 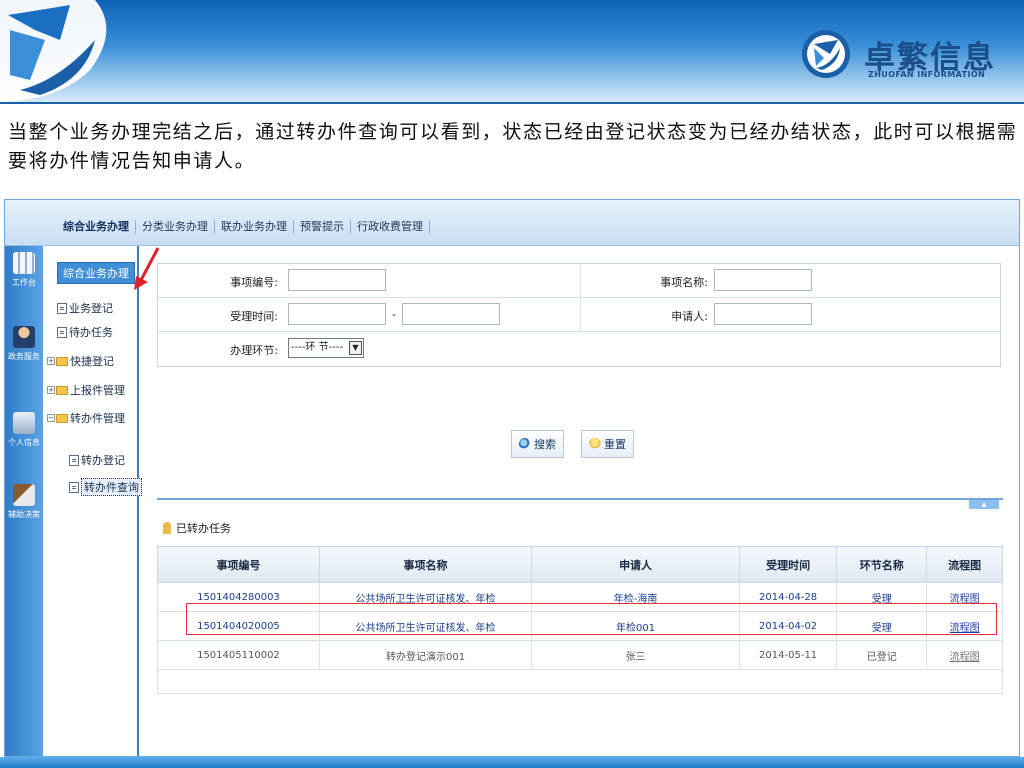 What do you see at coordinates (24, 337) in the screenshot?
I see `government-service-icon` at bounding box center [24, 337].